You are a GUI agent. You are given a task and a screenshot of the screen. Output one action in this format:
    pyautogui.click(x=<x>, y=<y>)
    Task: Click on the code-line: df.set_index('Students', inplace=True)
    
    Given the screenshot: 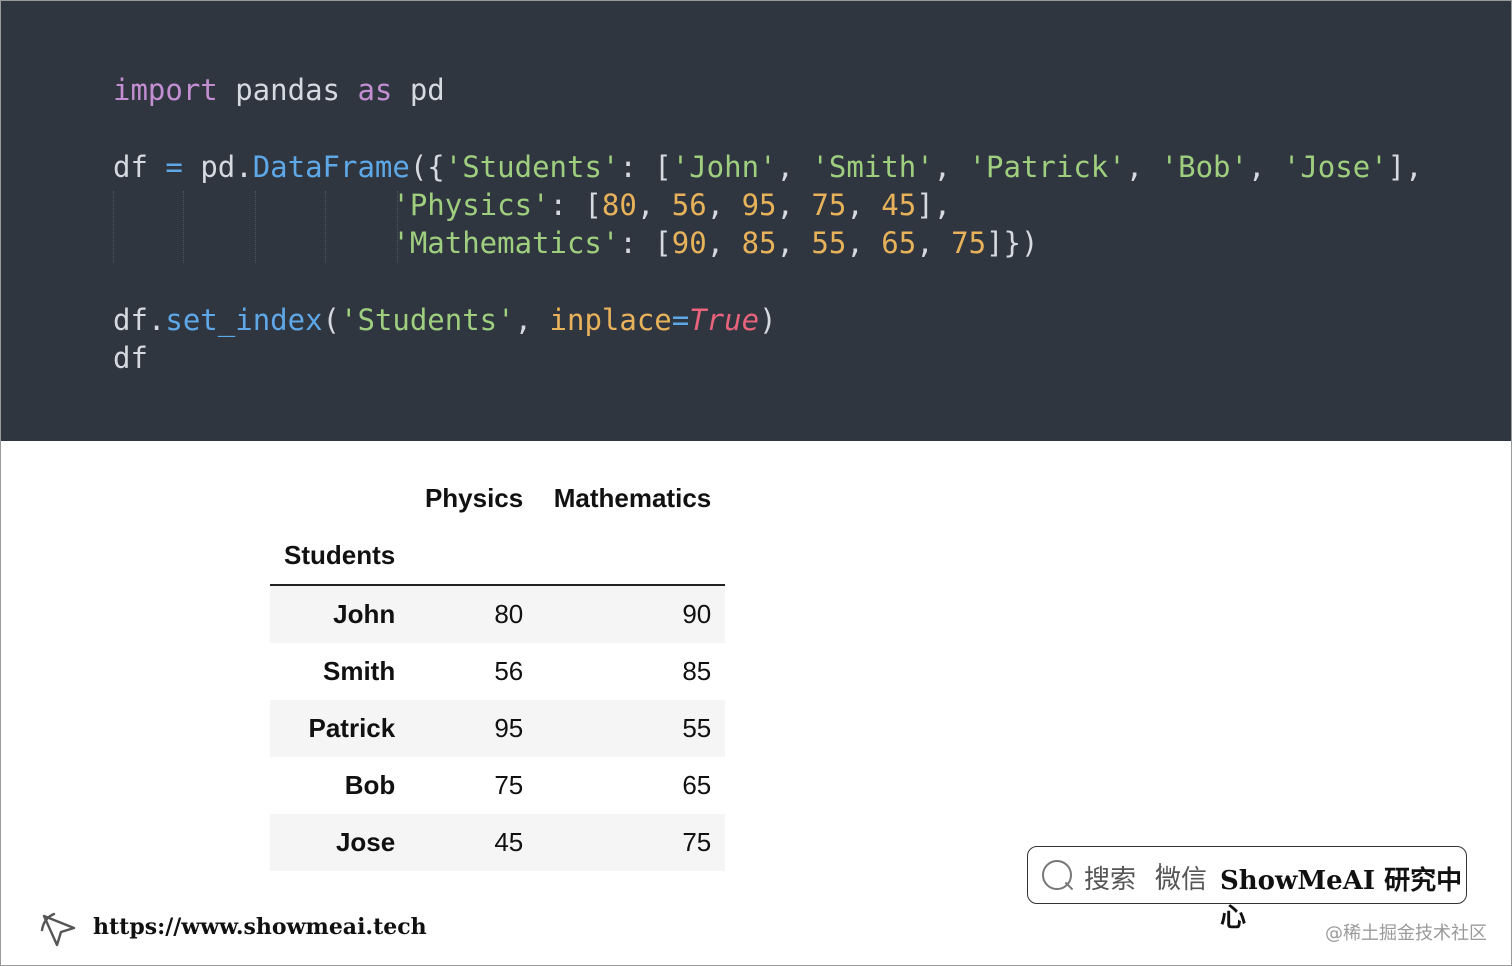 What is the action you would take?
    pyautogui.click(x=768, y=320)
    